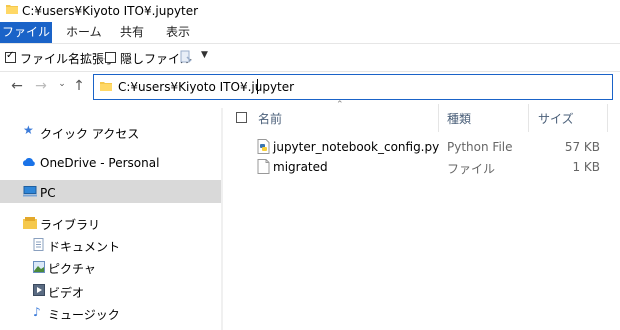  Describe the element at coordinates (66, 292) in the screenshot. I see `nav-item-videos: ビデオ` at that location.